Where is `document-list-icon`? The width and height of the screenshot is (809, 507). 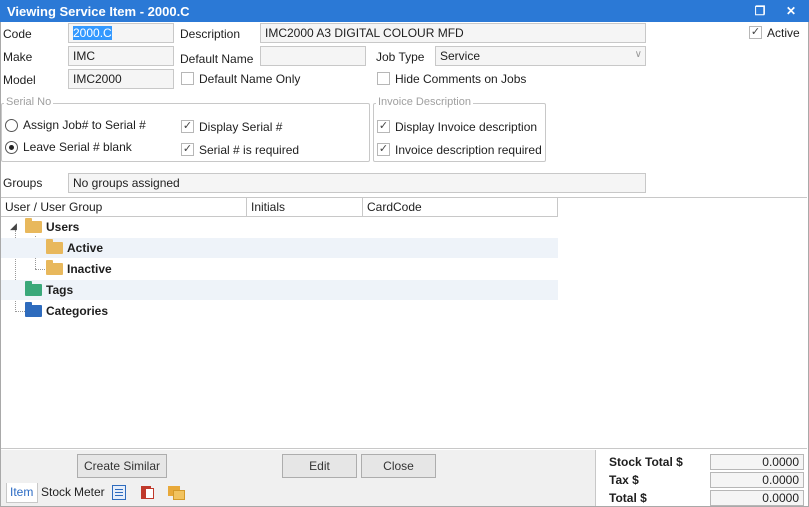
document-list-icon is located at coordinates (119, 492).